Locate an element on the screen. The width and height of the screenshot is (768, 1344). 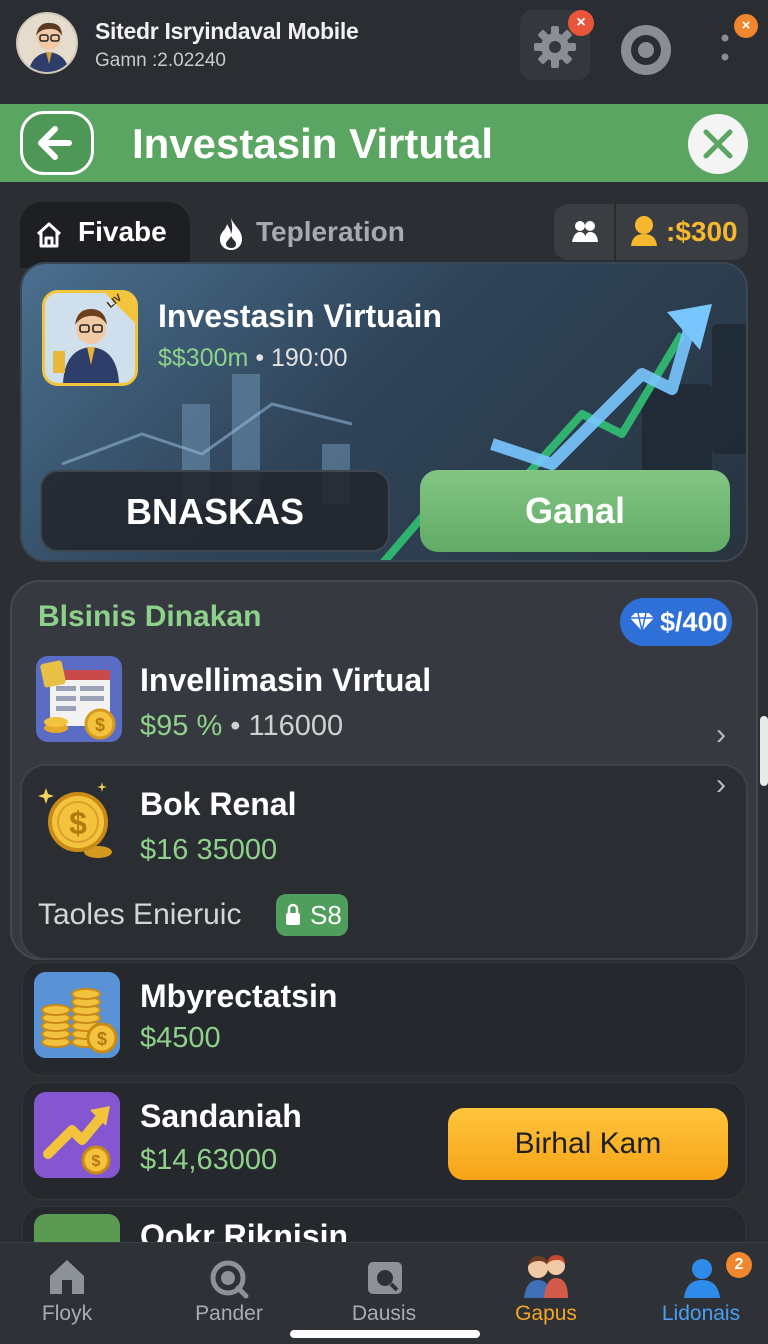
section-title: Blsinis Dinakan is located at coordinates (150, 616).